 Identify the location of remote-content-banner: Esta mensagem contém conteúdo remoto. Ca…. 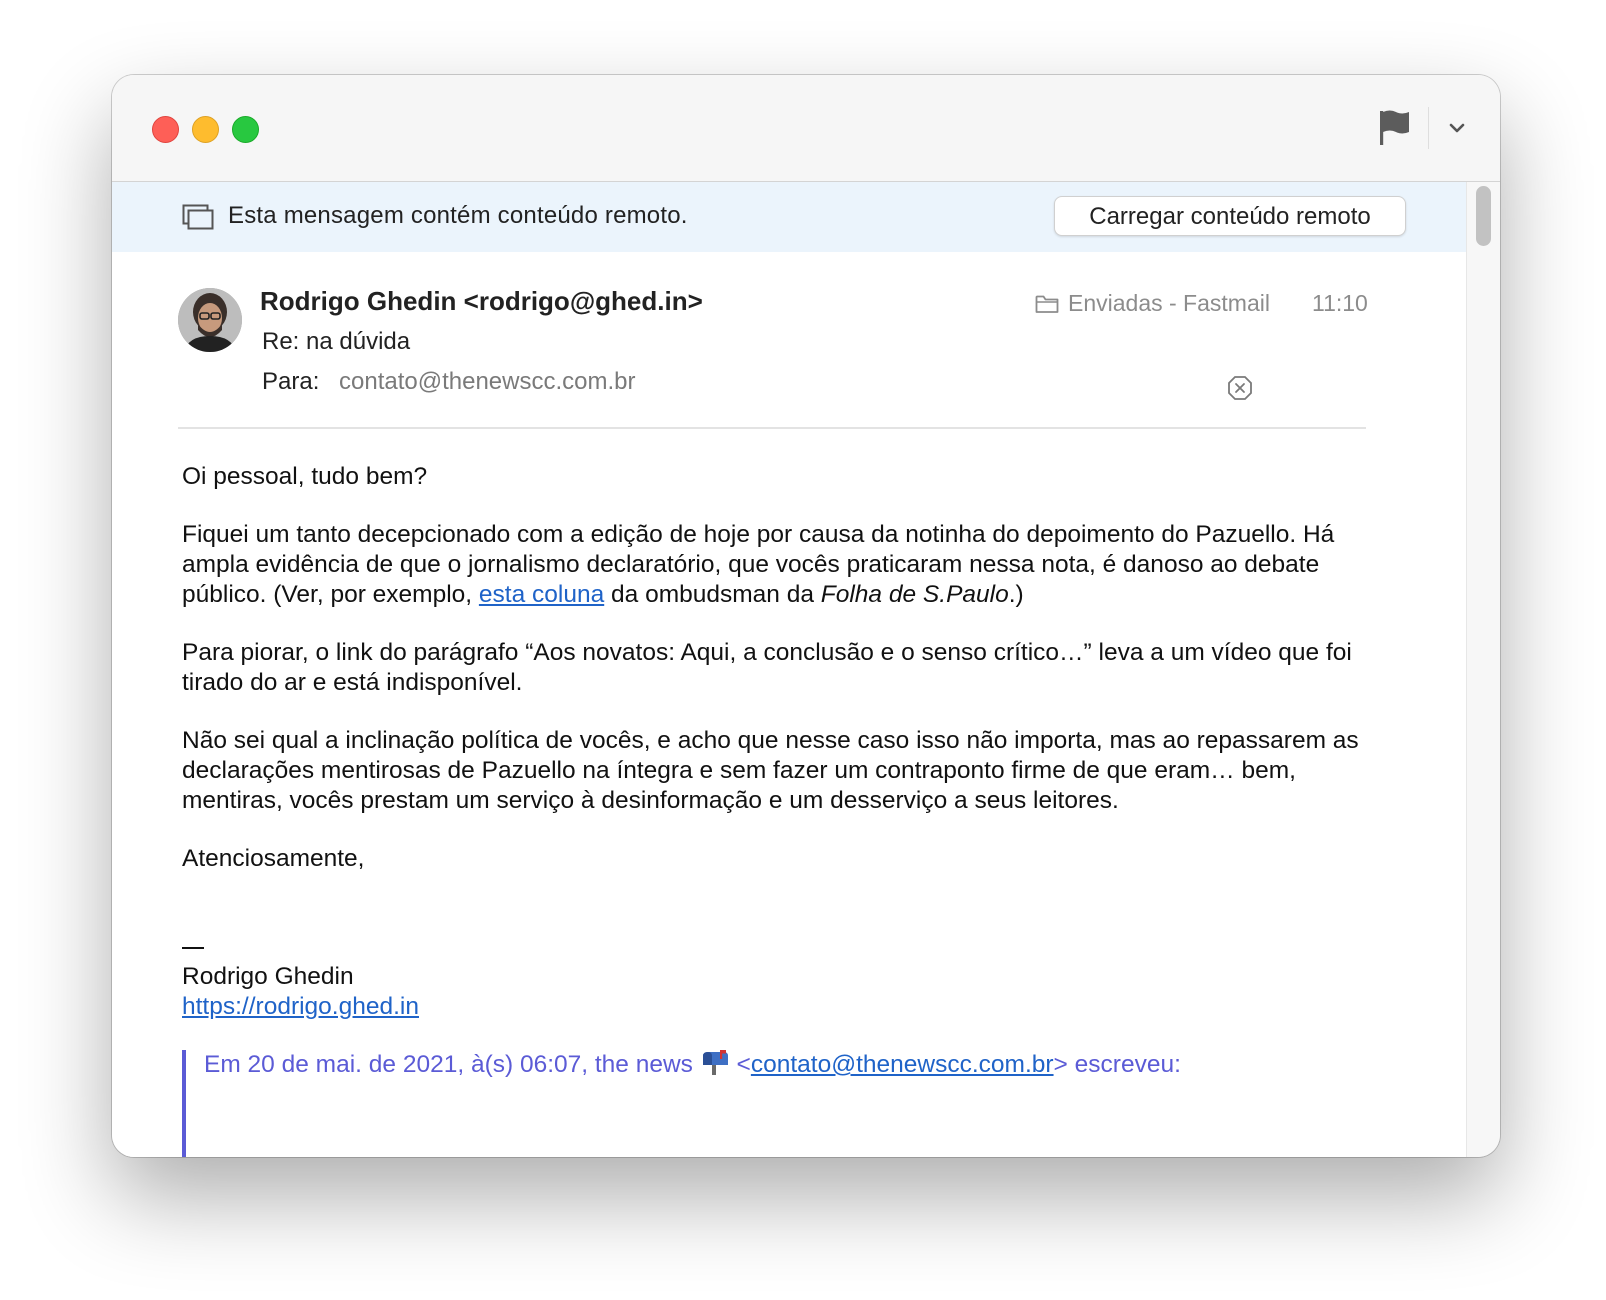
(789, 217).